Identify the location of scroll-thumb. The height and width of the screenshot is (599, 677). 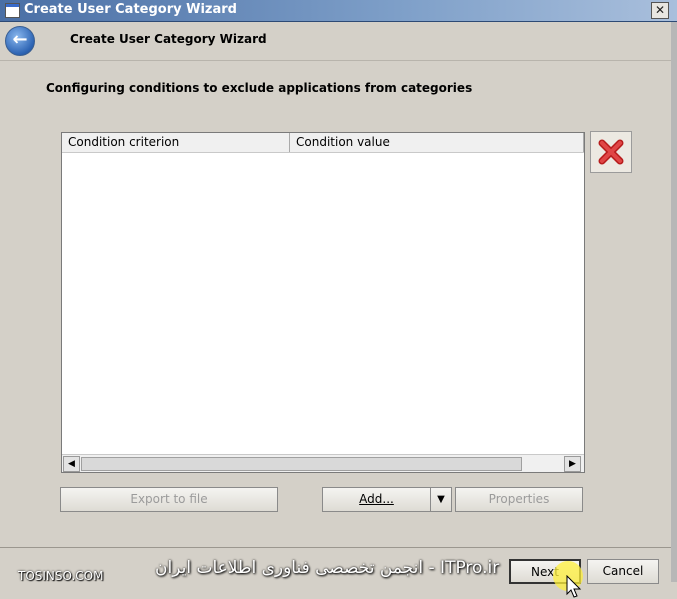
(301, 464).